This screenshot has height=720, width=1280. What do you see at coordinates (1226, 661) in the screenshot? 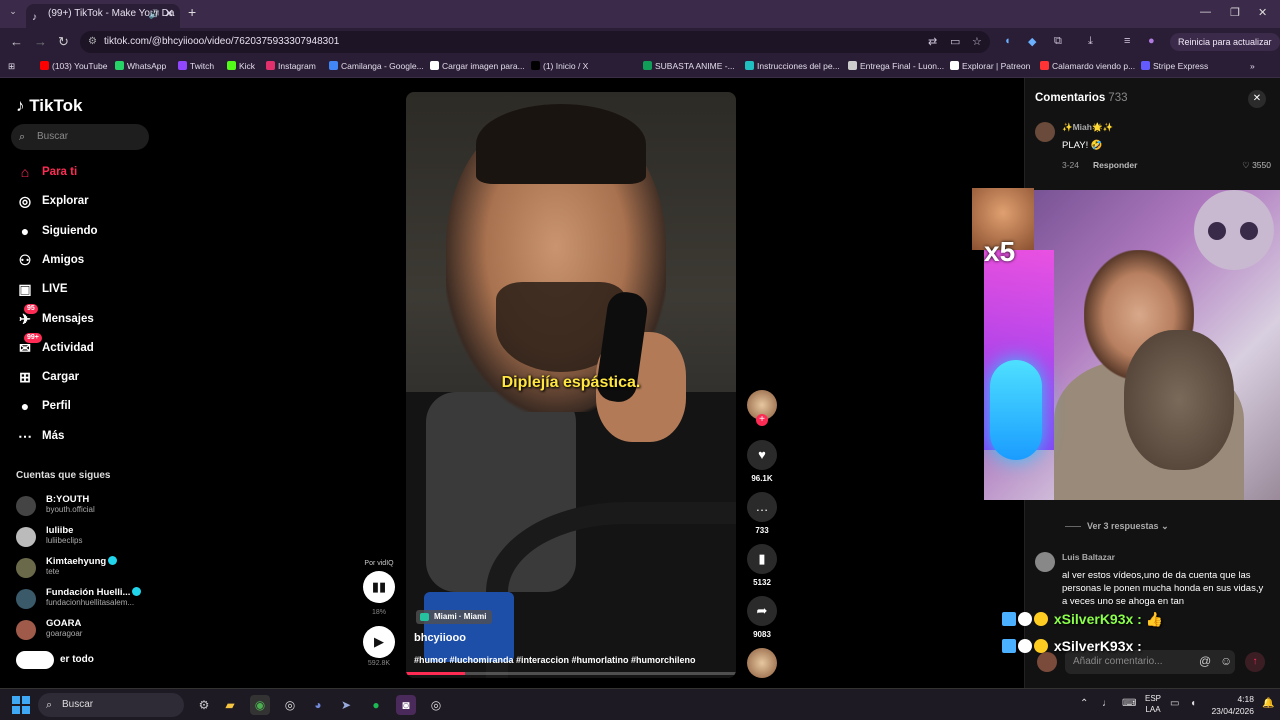
I see `emoji-icon: ☺` at bounding box center [1226, 661].